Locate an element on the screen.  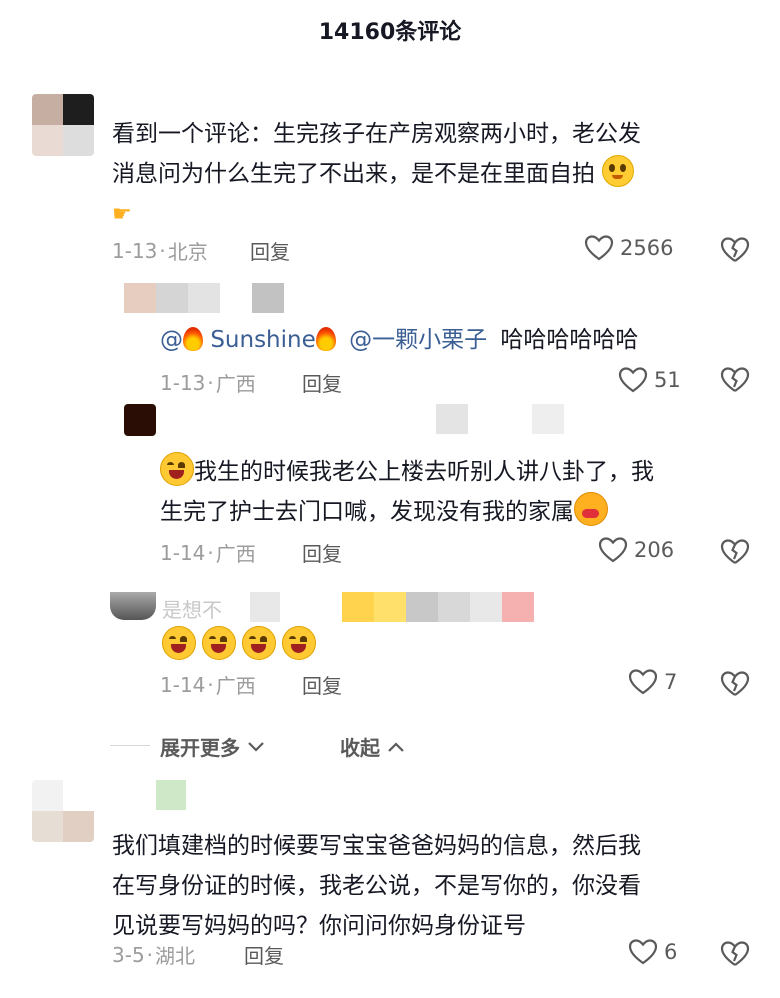
collapse-button: 收起 is located at coordinates (372, 746).